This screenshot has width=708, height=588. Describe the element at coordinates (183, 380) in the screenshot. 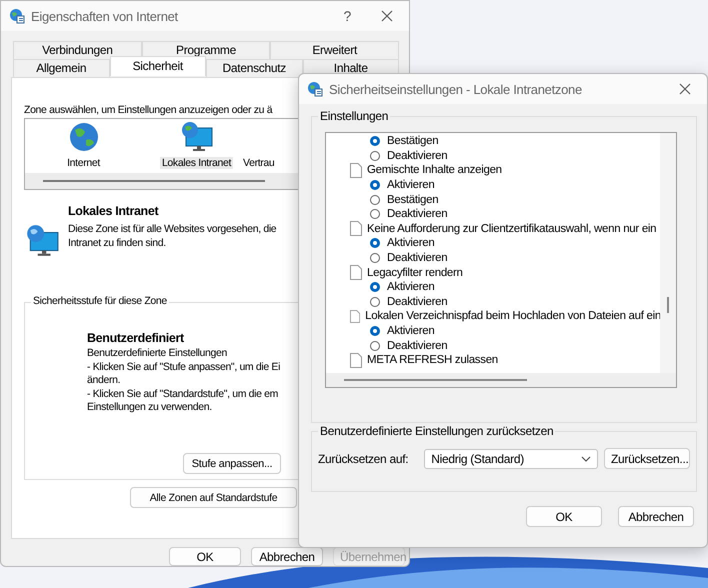

I see `level-description: Benutzerdefinierte Einstellungen - Klicken Sie auf "Stufe anpassen", um die Ei ändern. - Klicken Sie auf "Standardstufe", um die em Einstellungen zu verwenden.` at that location.